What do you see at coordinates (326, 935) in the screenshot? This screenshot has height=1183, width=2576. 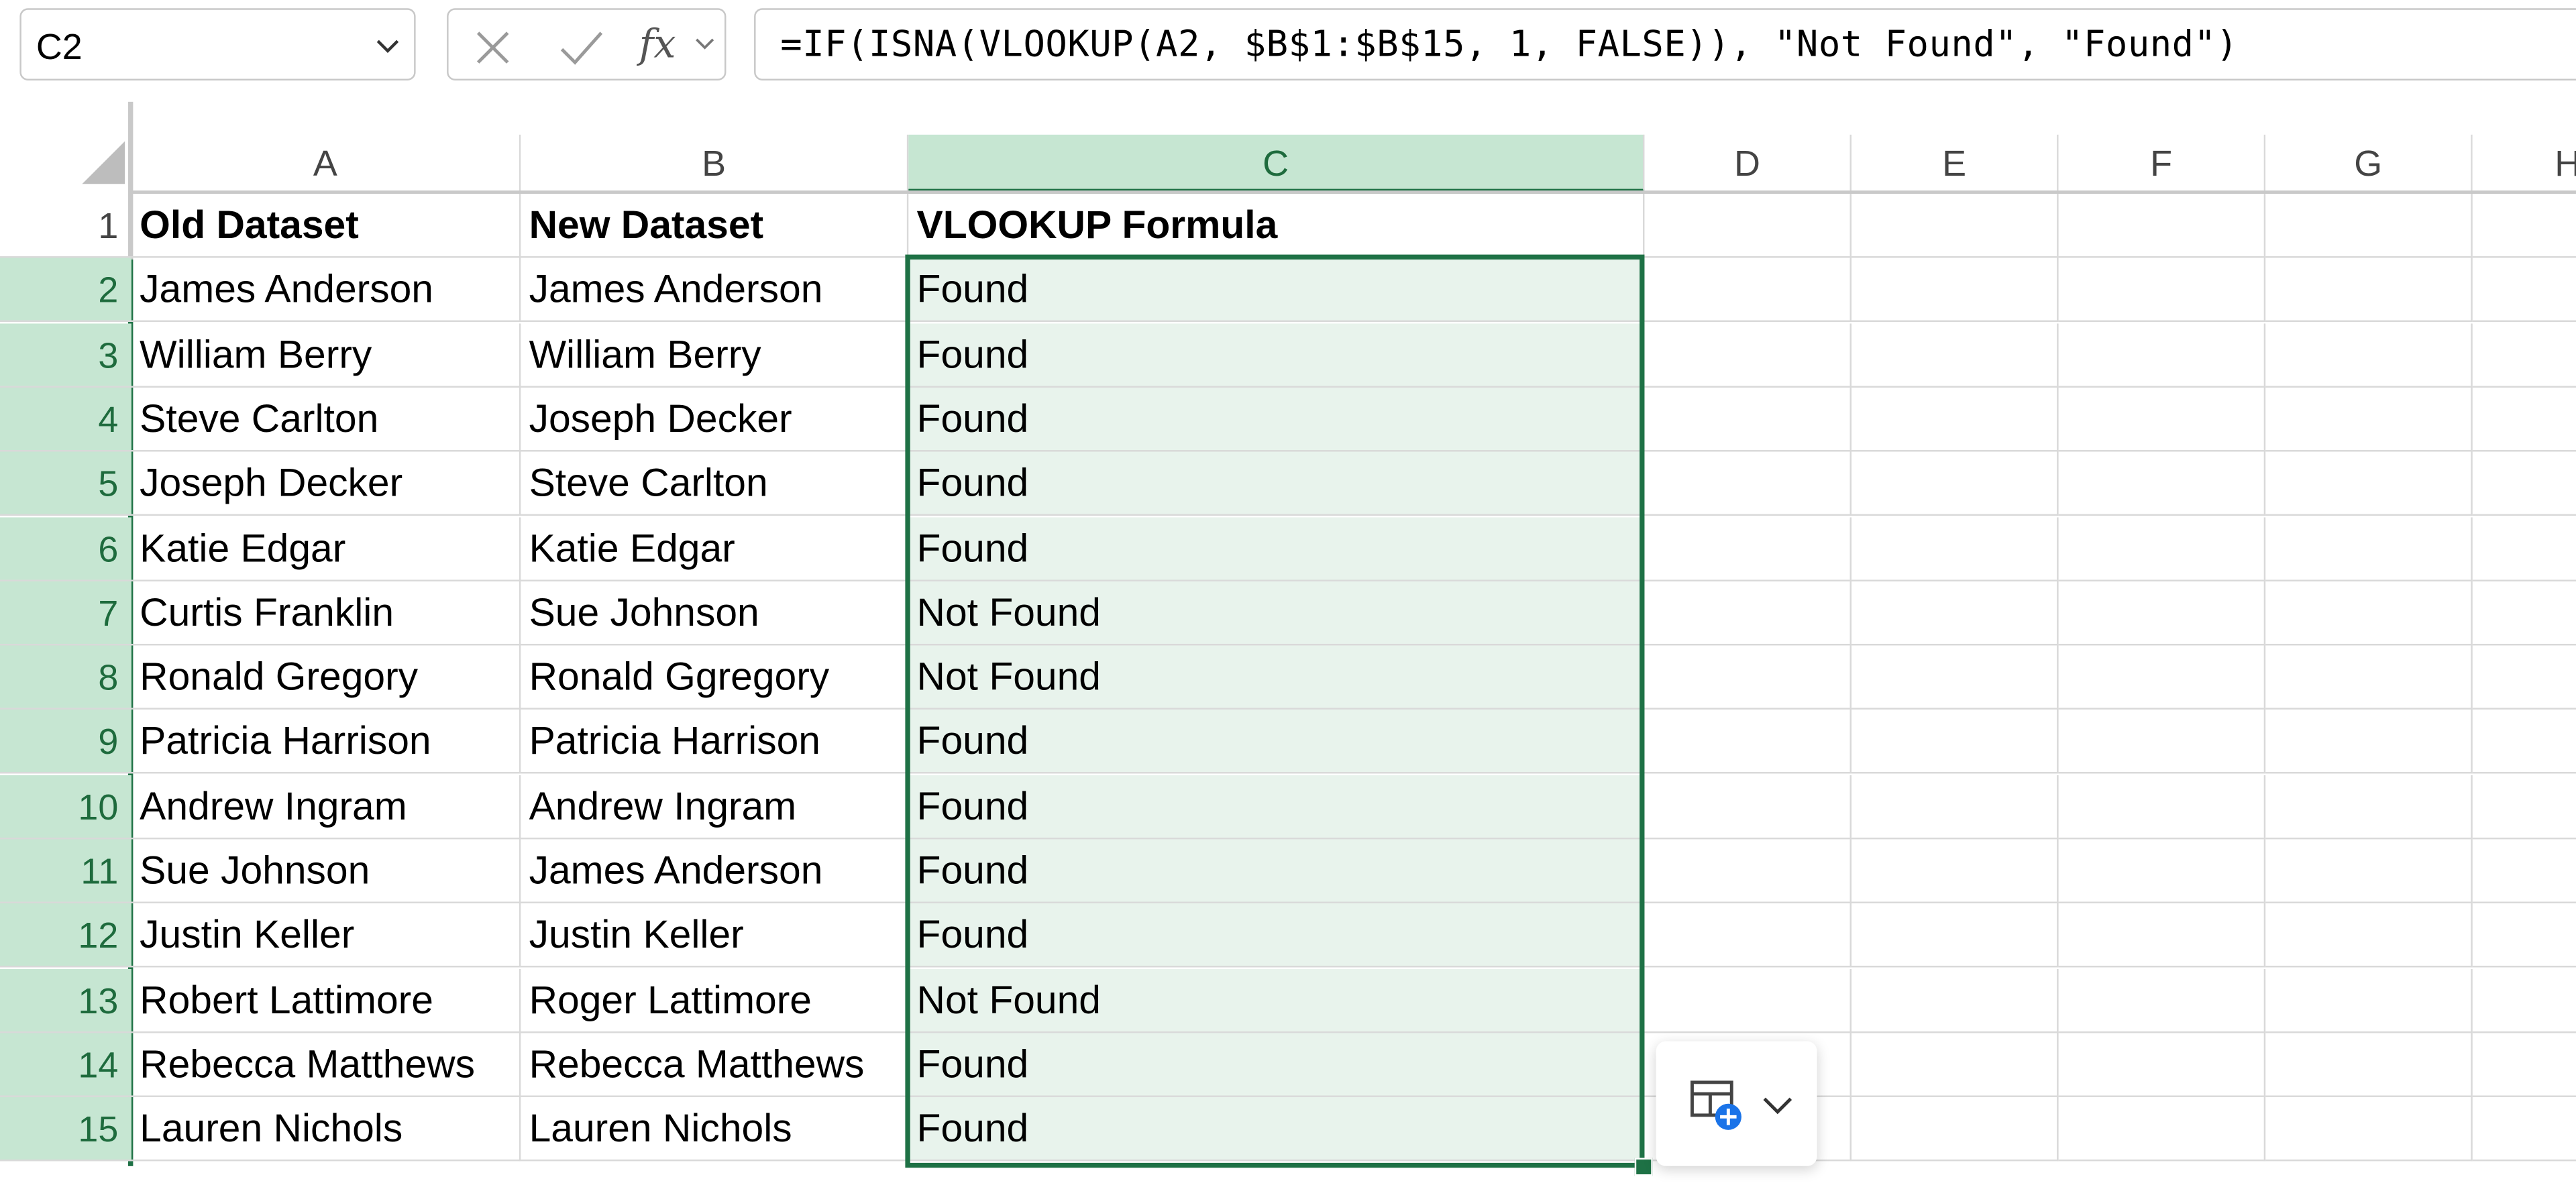 I see `cell-a-12: Justin Keller` at bounding box center [326, 935].